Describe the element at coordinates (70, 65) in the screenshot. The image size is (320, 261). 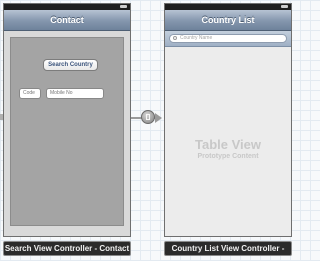
I see `search-country-button: Search Country` at that location.